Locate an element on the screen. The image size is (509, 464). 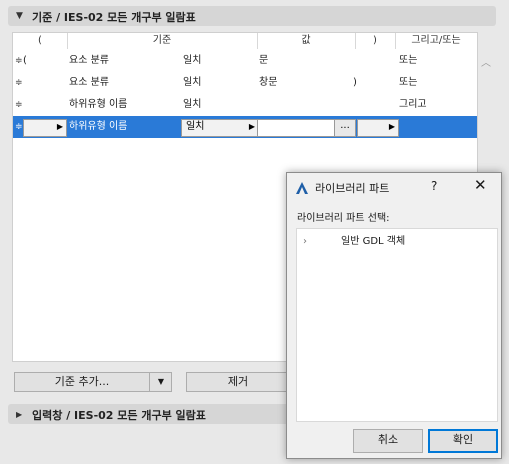
and-or-cell: 그리고 is located at coordinates (413, 105).